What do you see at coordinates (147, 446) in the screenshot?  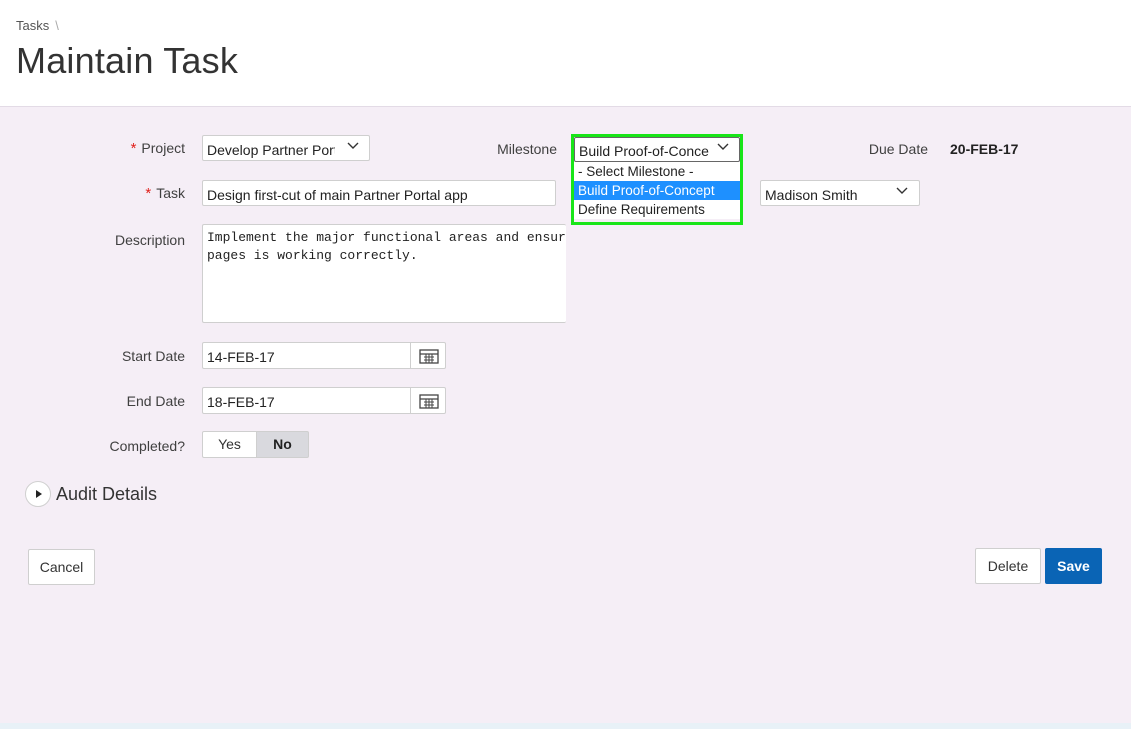 I see `completed-label: Completed?` at bounding box center [147, 446].